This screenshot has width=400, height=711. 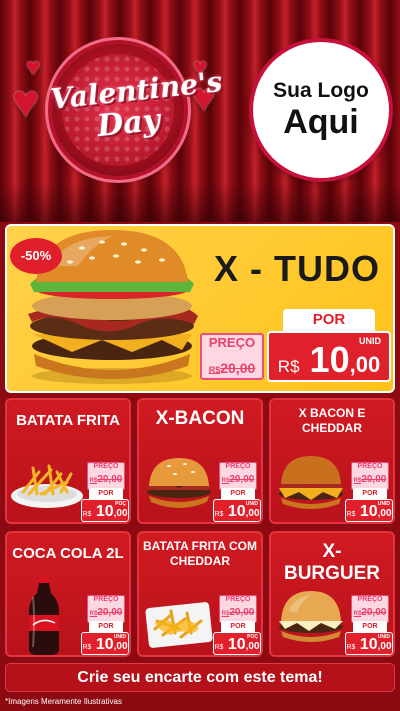 I want to click on logo-line2: Aqui, so click(x=321, y=122).